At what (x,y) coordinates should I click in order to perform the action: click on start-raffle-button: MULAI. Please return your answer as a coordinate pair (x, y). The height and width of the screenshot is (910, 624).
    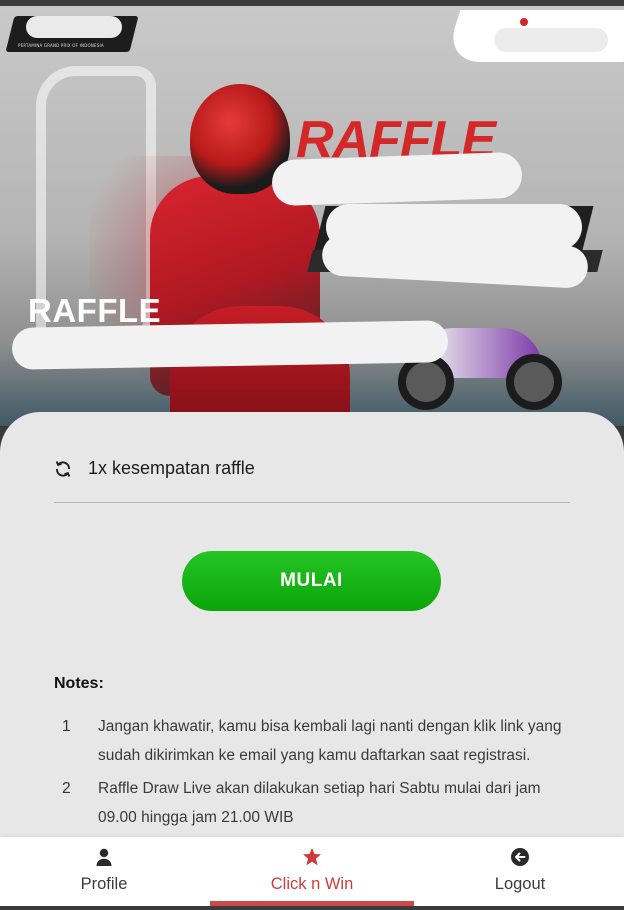
    Looking at the image, I should click on (311, 581).